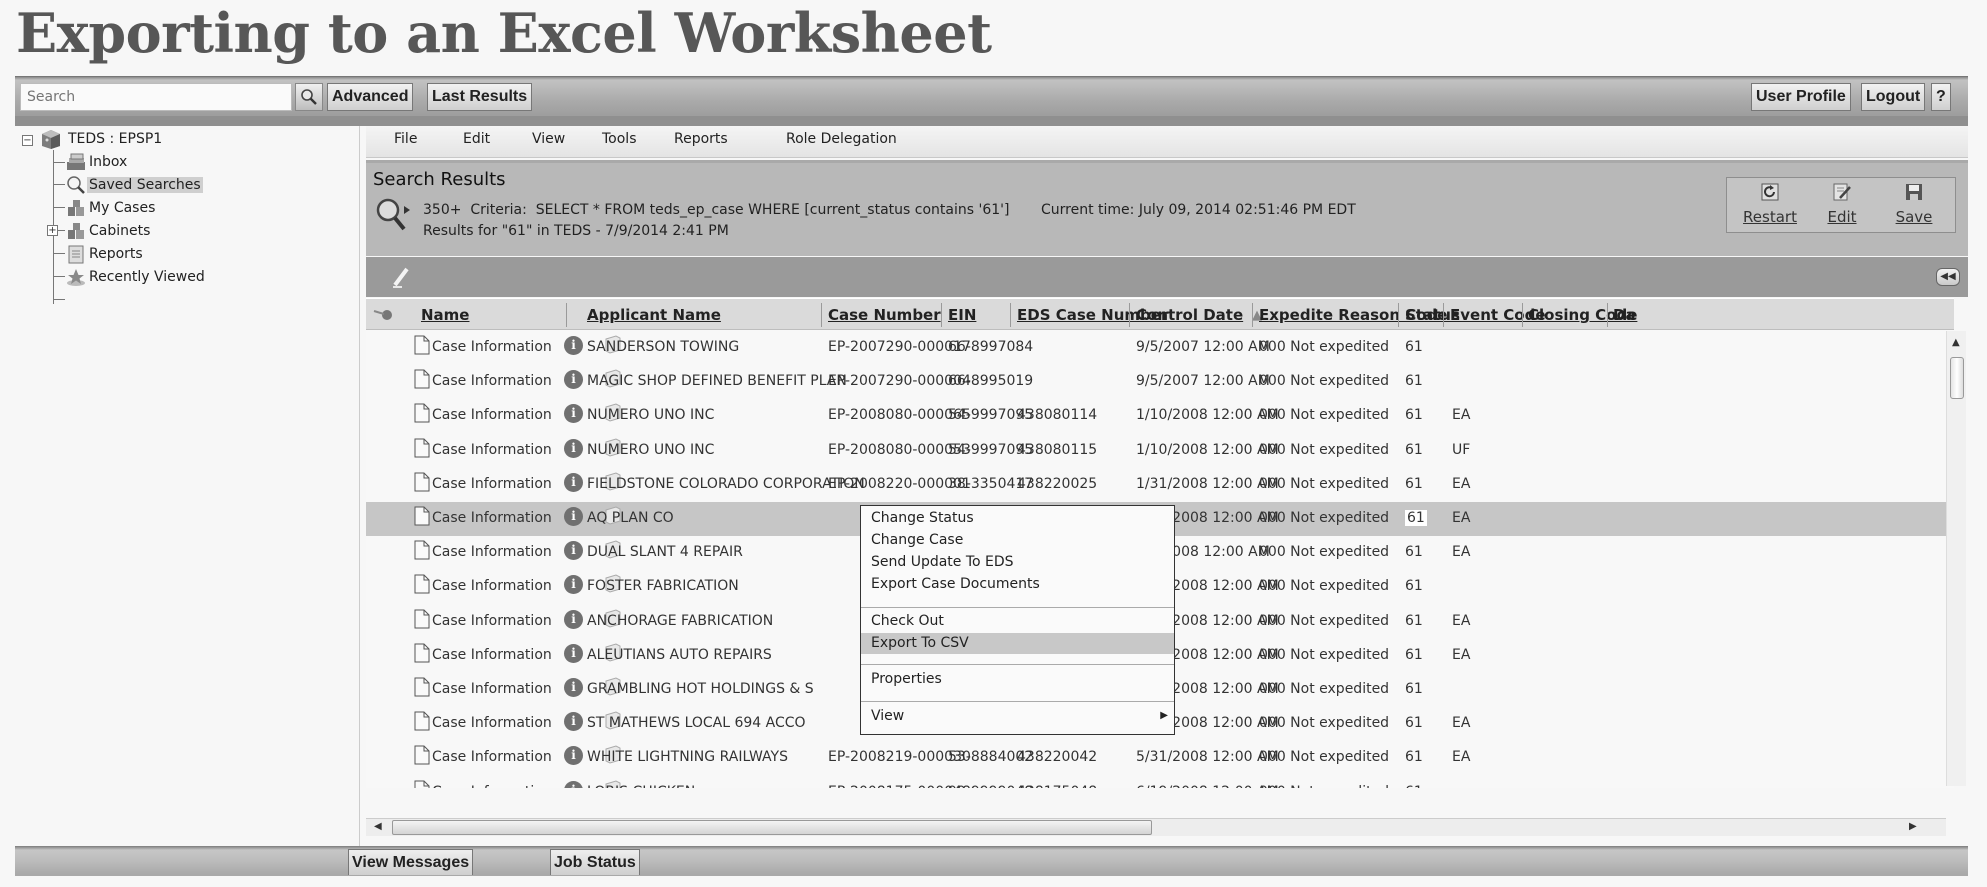 The height and width of the screenshot is (887, 1987). I want to click on save-search-button: Save, so click(1914, 204).